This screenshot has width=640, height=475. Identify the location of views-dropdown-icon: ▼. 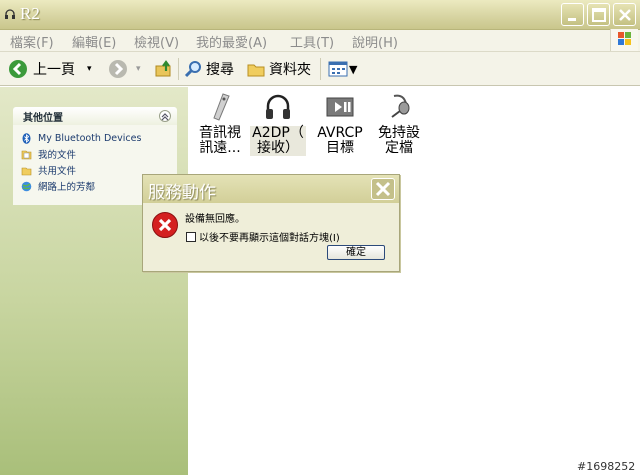
(353, 69).